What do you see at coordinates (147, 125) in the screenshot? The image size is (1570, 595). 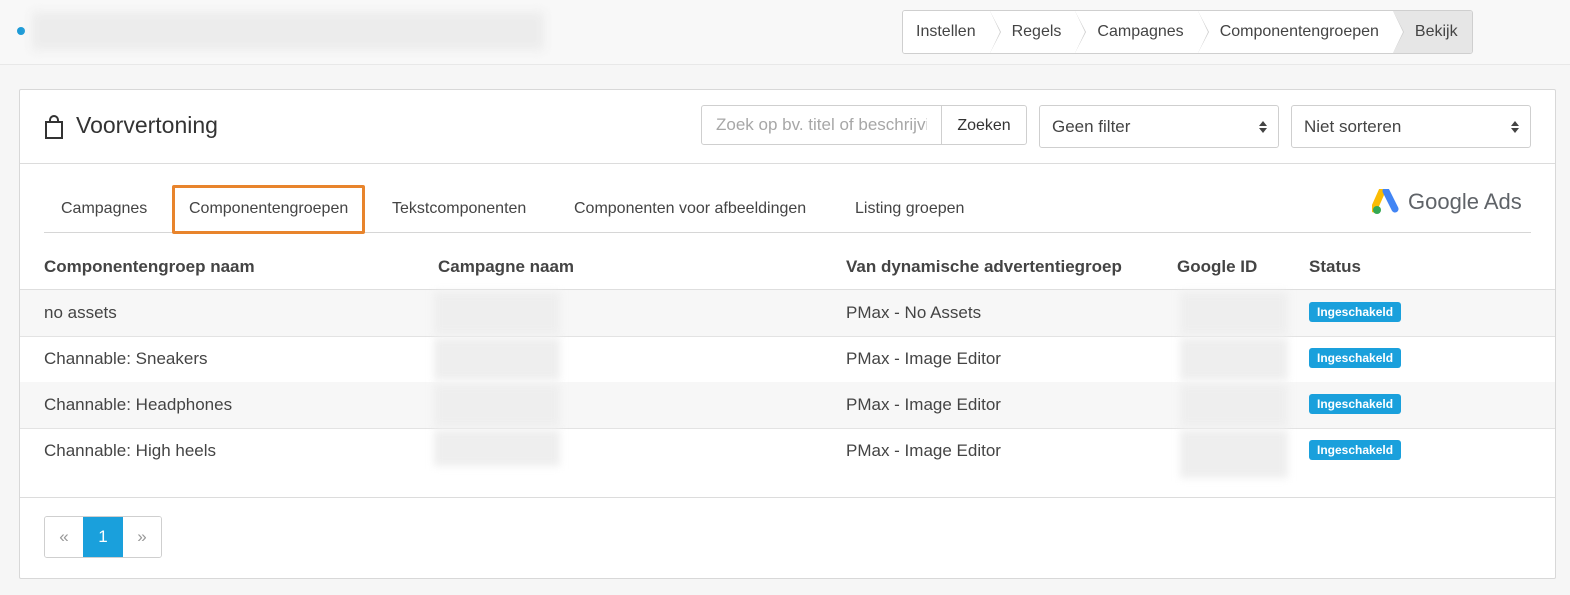 I see `panel-title: Voorvertoning` at bounding box center [147, 125].